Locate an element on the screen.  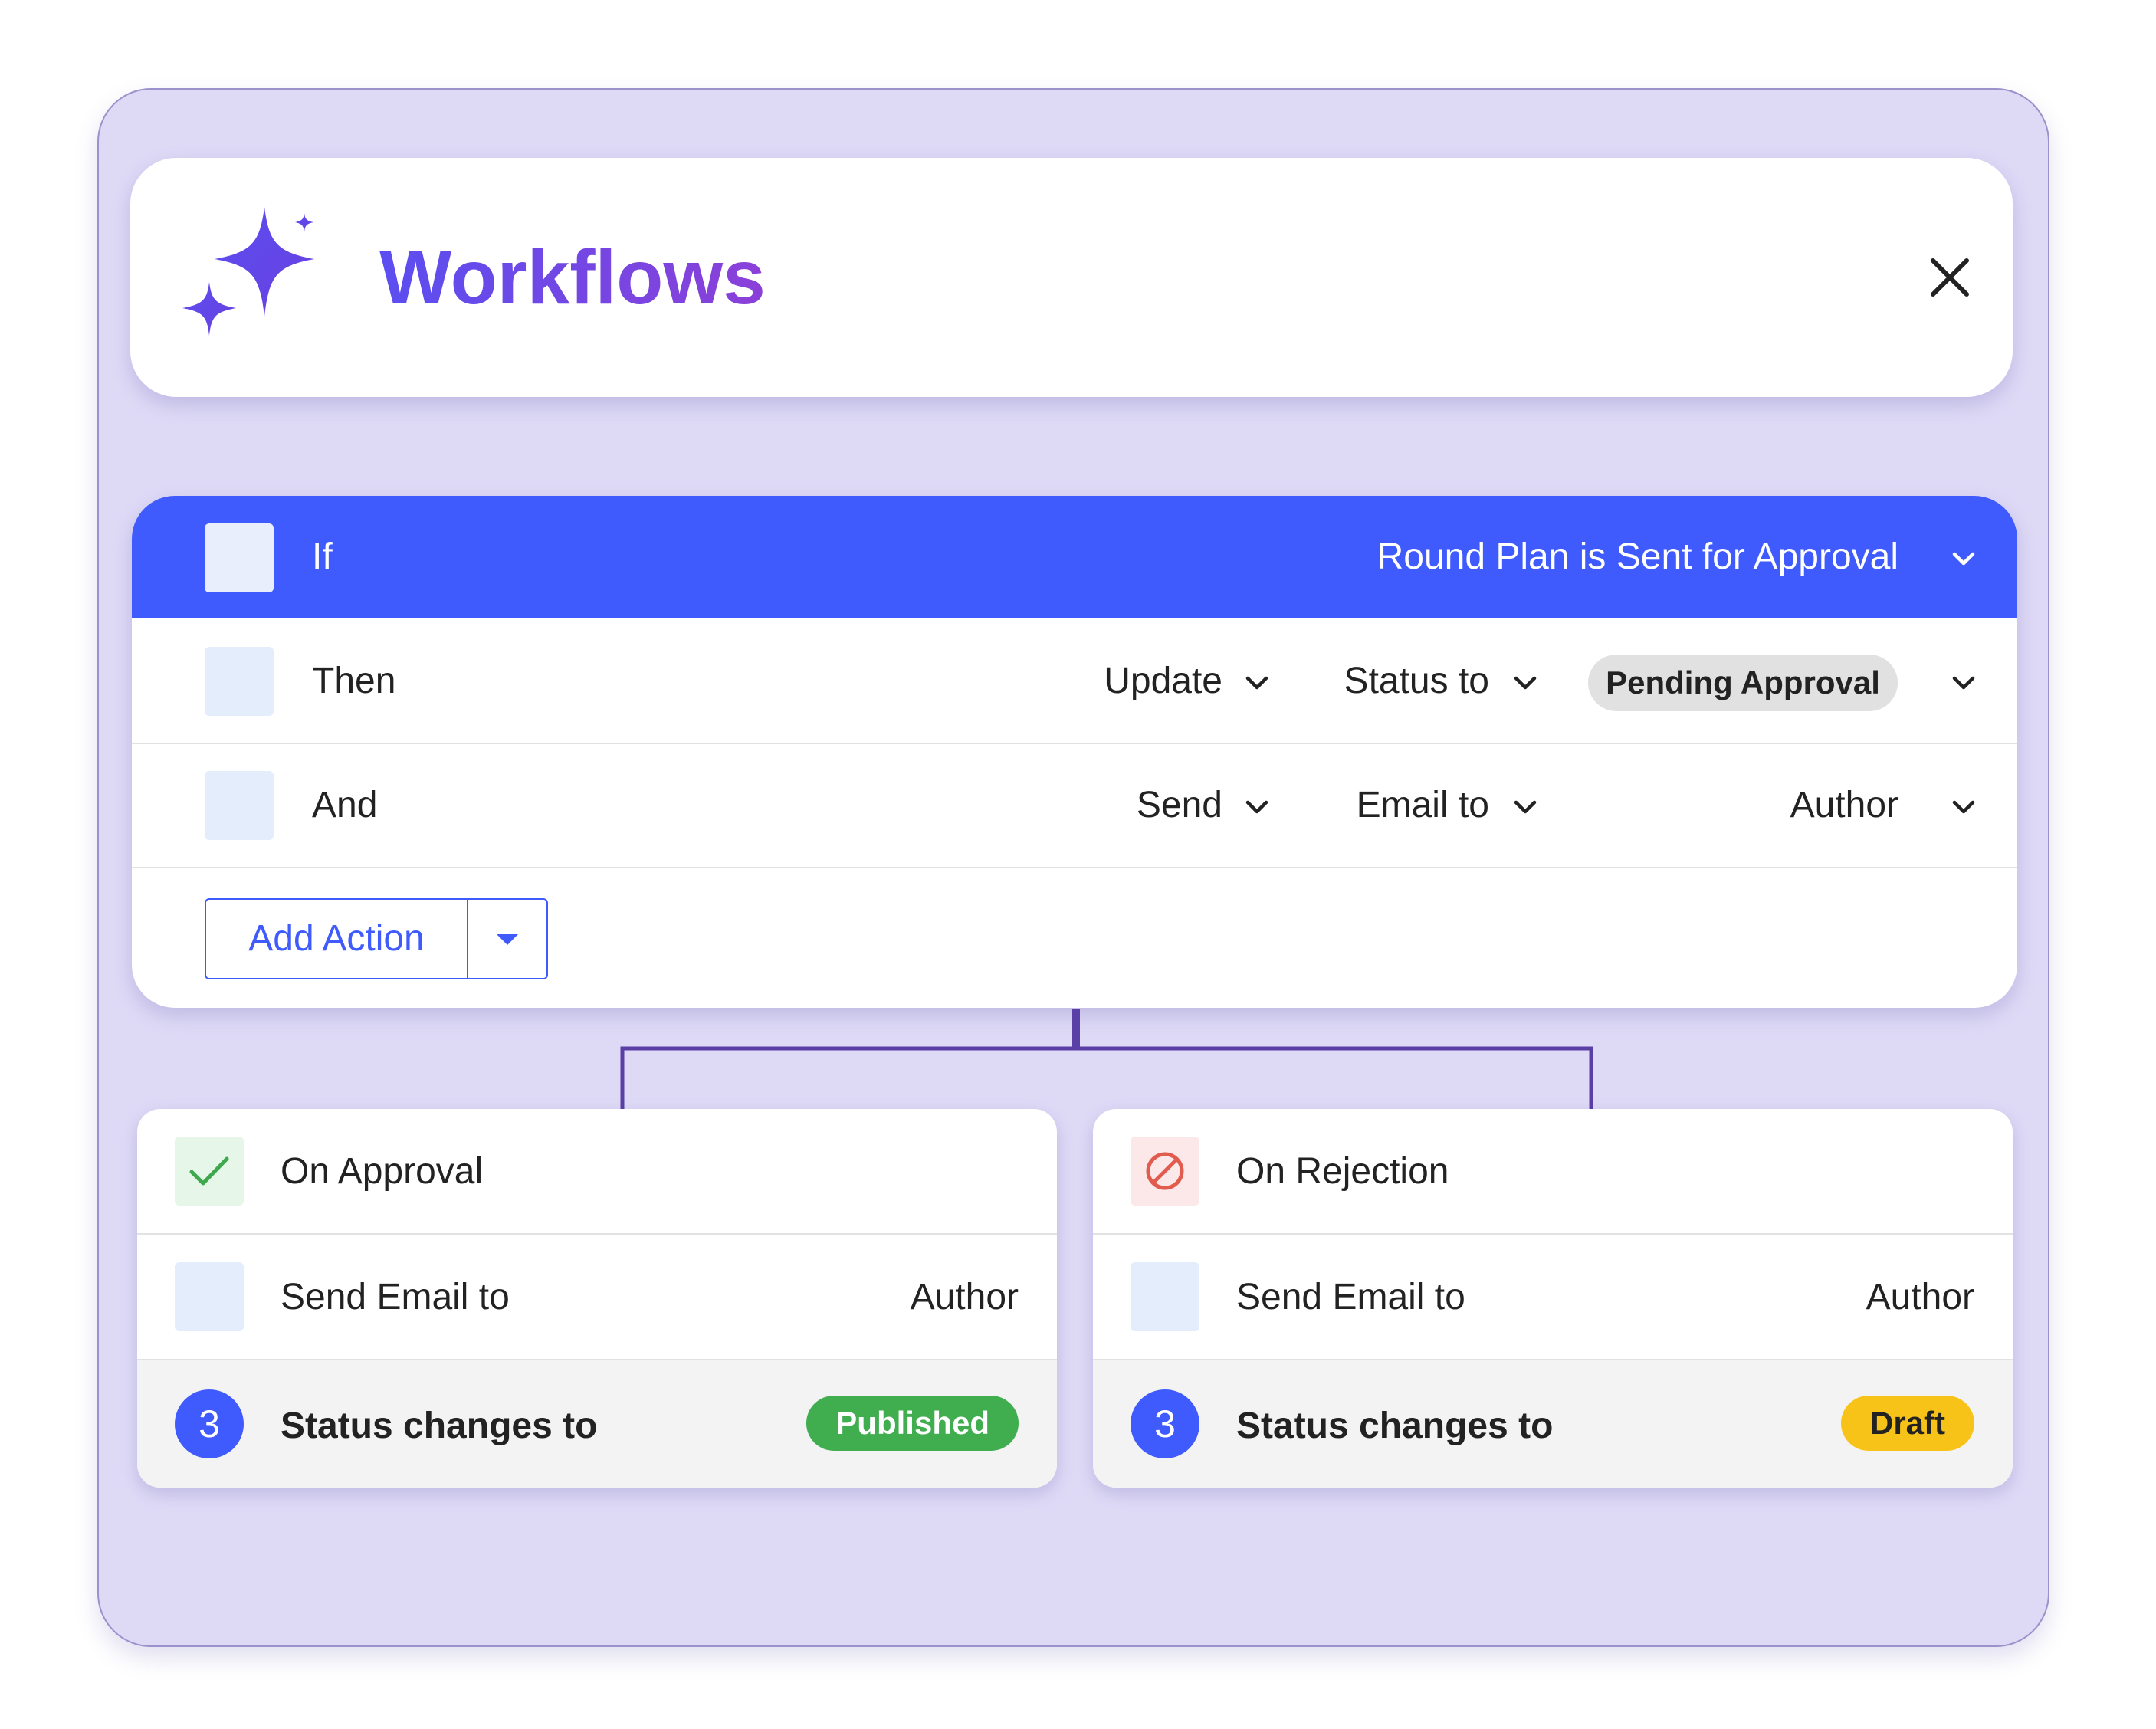
then-label: Then is located at coordinates (354, 681).